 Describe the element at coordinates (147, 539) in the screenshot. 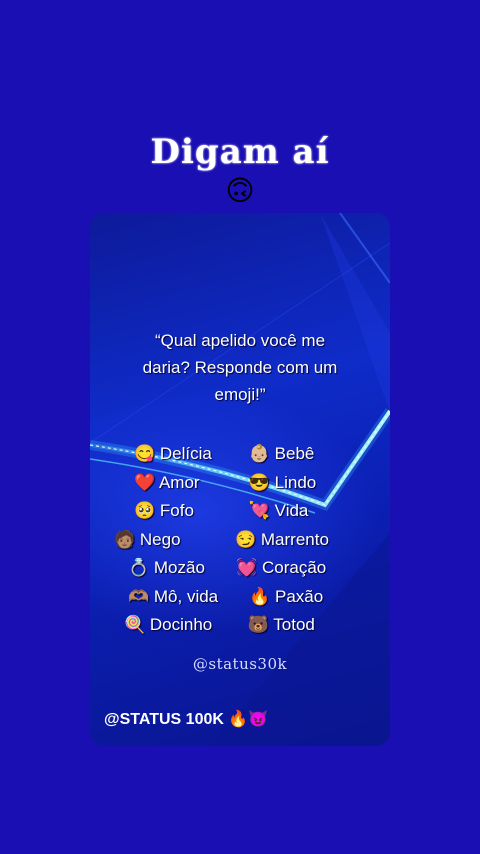

I see `option-nego: 🧑🏽 Nego` at that location.